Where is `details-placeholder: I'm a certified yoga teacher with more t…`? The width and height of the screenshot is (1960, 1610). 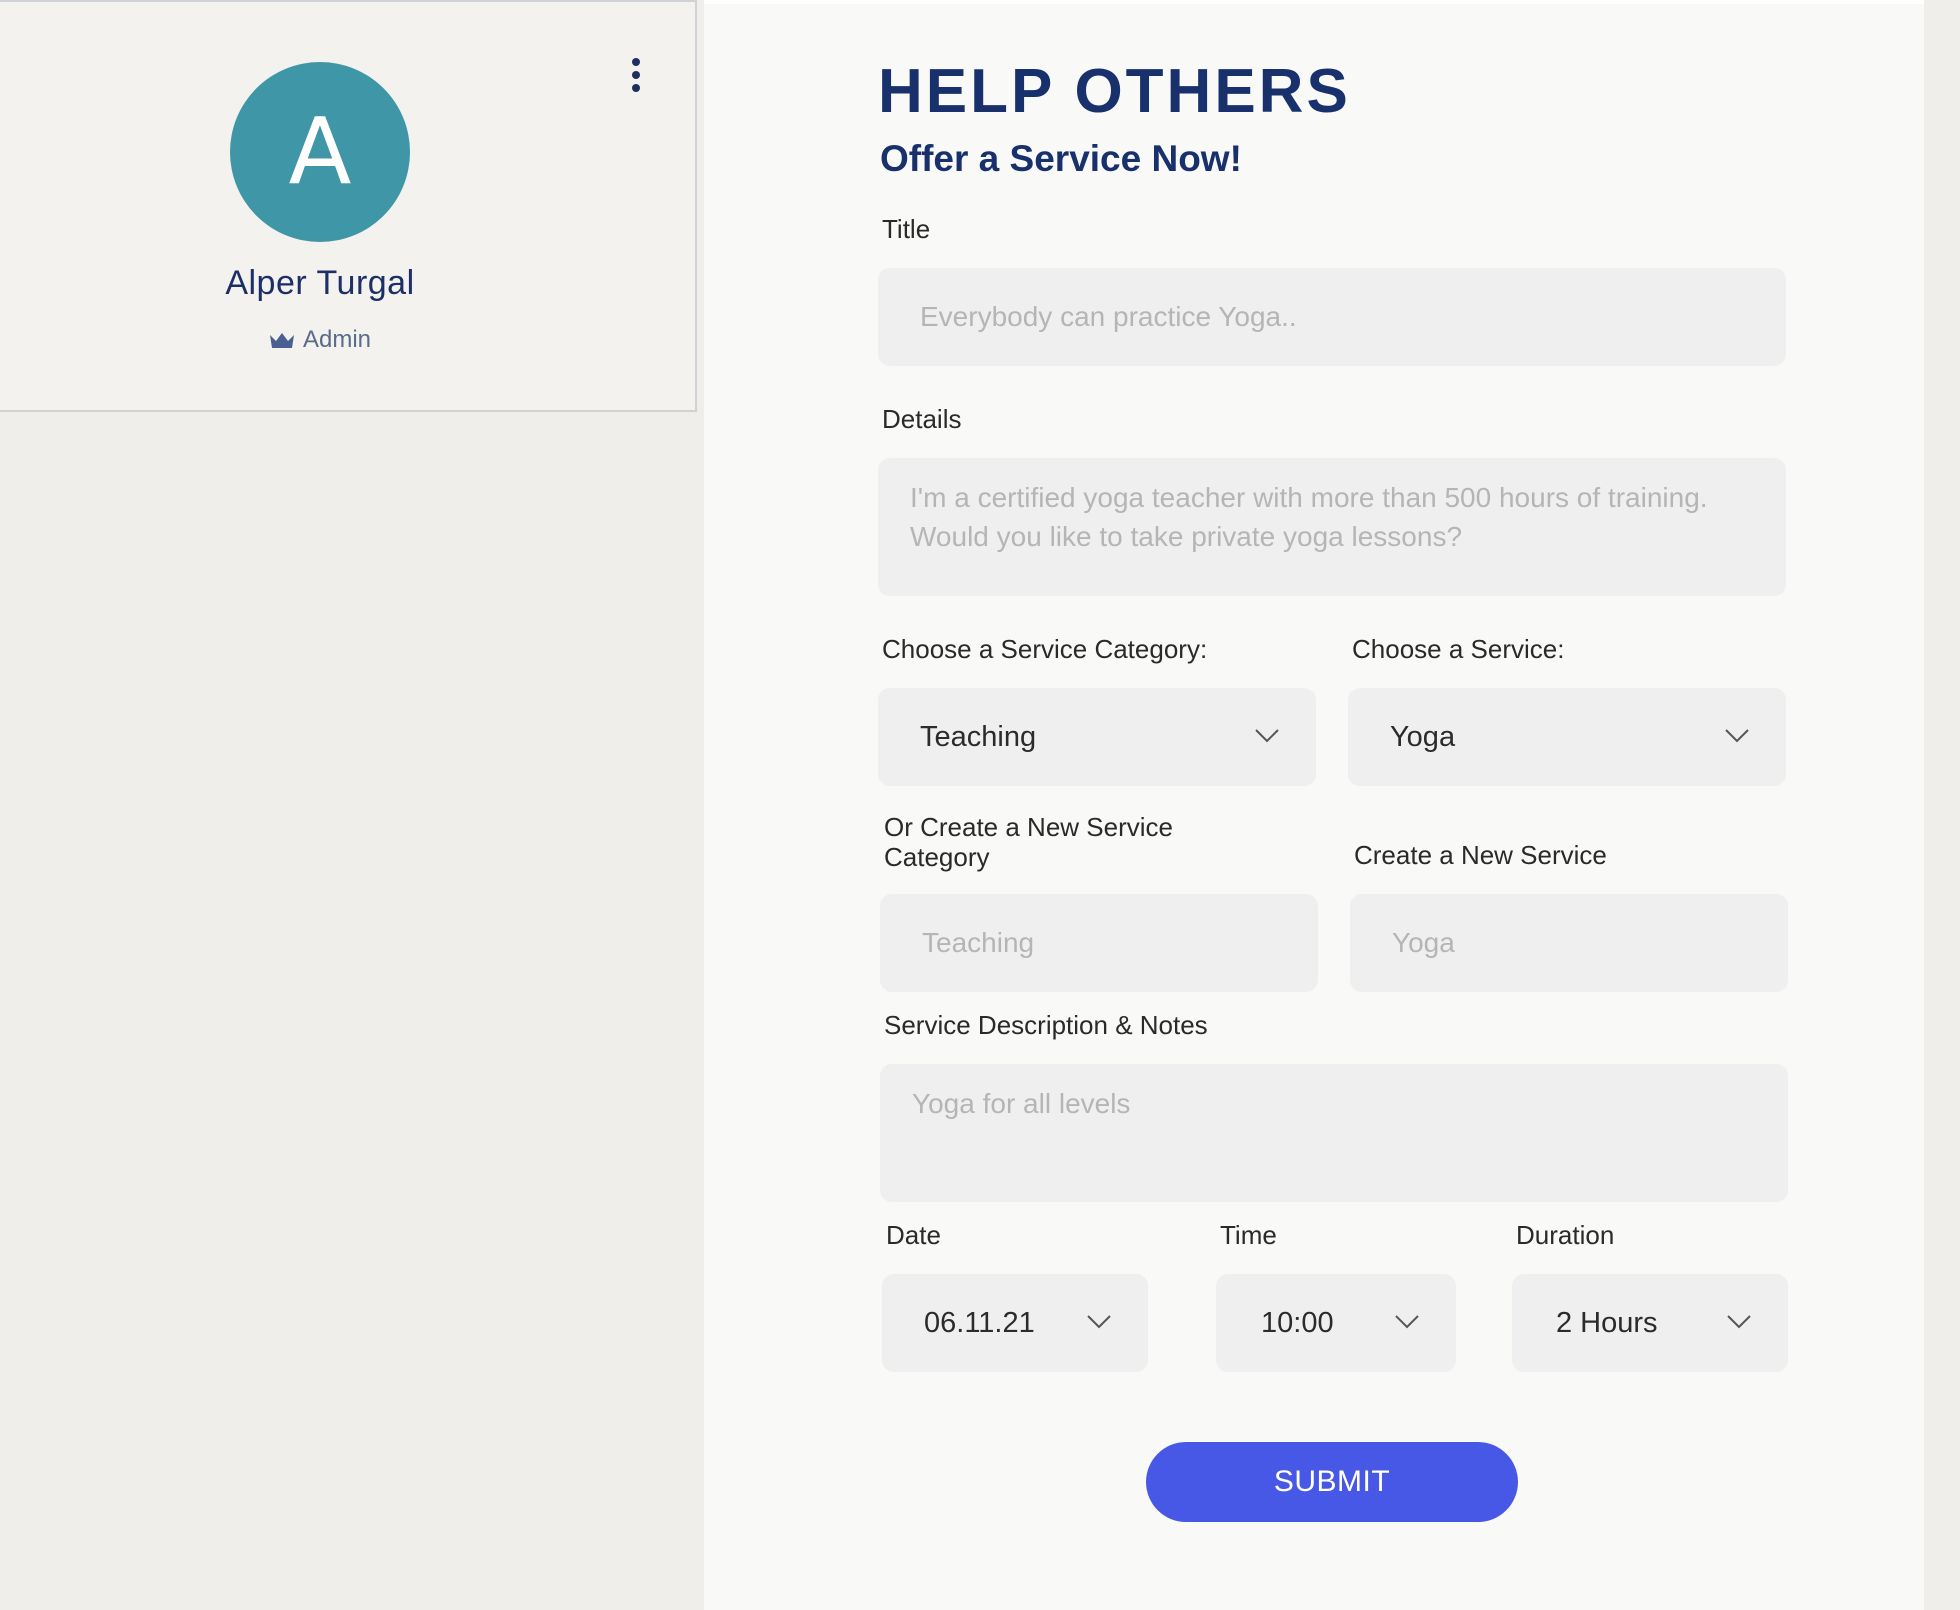
details-placeholder: I'm a certified yoga teacher with more t… is located at coordinates (1309, 517).